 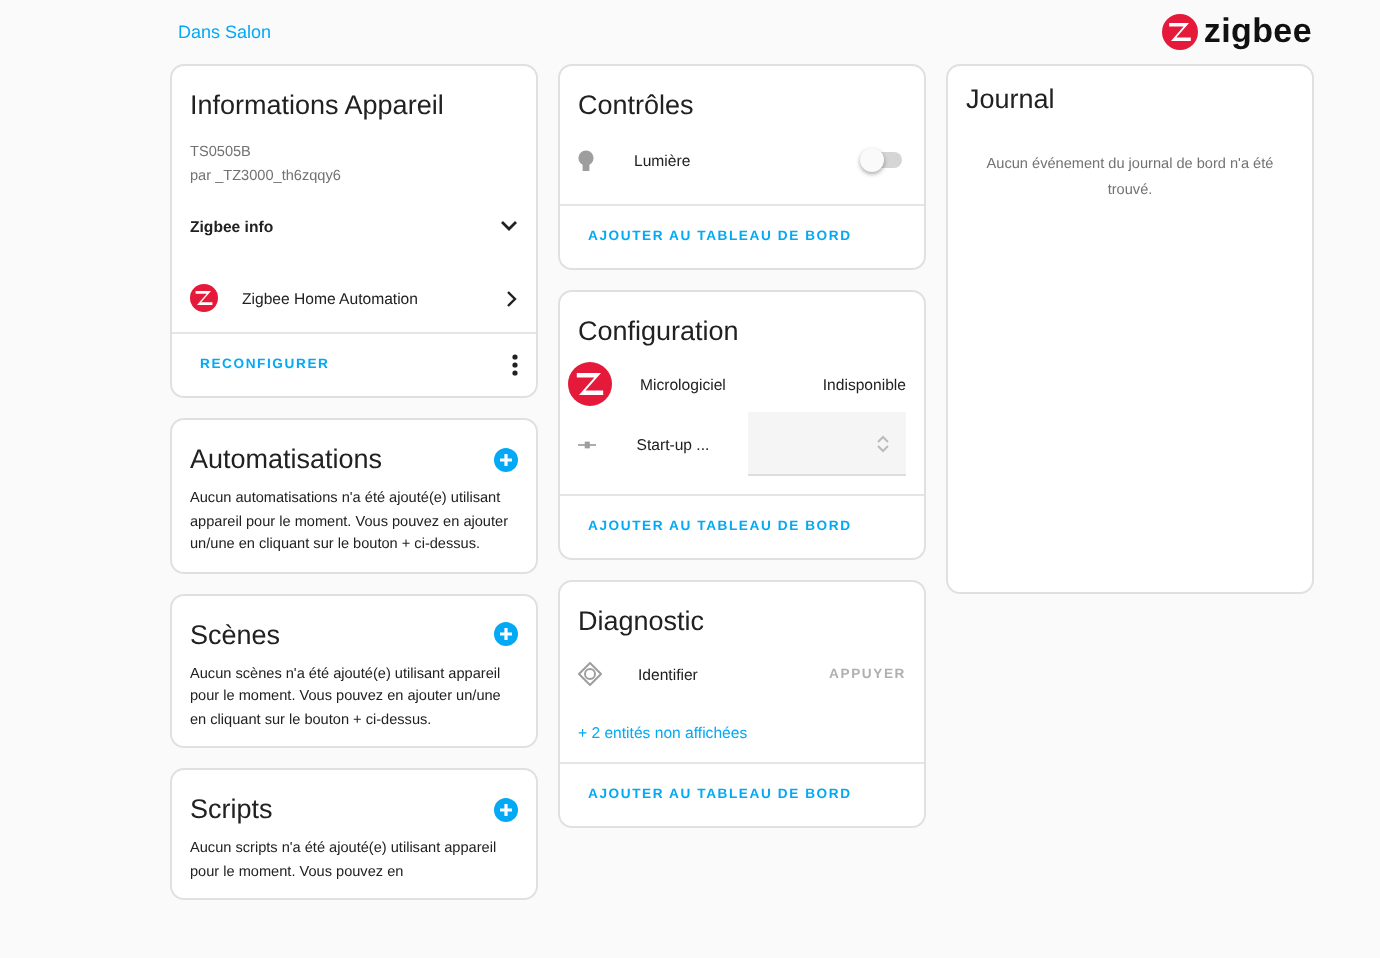 What do you see at coordinates (658, 331) in the screenshot?
I see `card-title: Configuration` at bounding box center [658, 331].